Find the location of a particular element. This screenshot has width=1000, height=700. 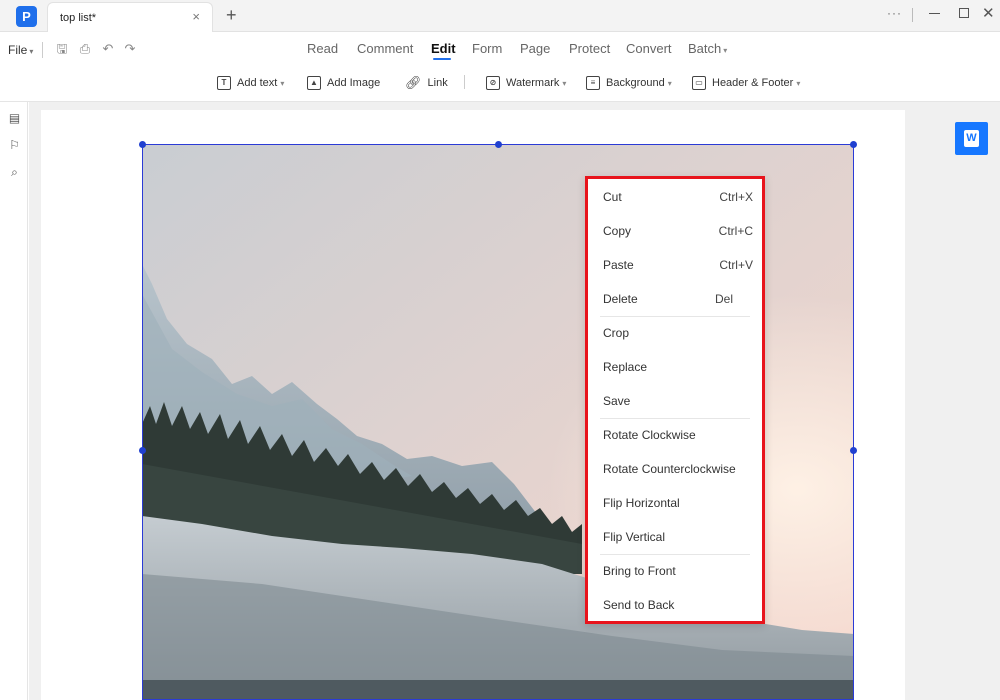

menu-item-flip-horizontal: Flip Horizontal is located at coordinates (678, 503).